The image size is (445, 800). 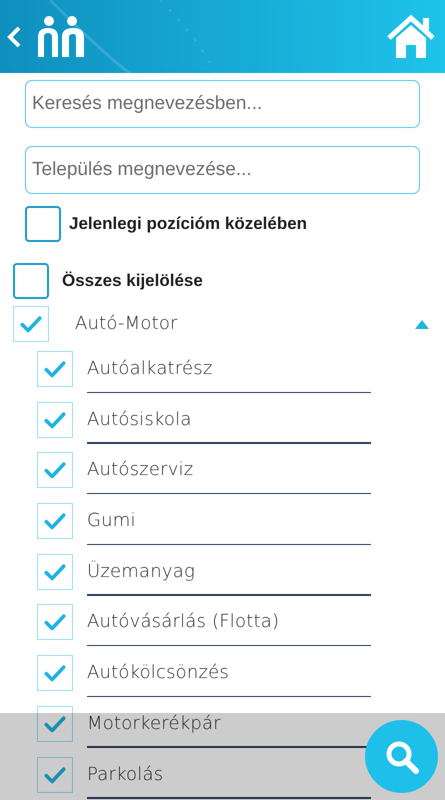 I want to click on checkbox-label: Autószerviz, so click(x=140, y=470).